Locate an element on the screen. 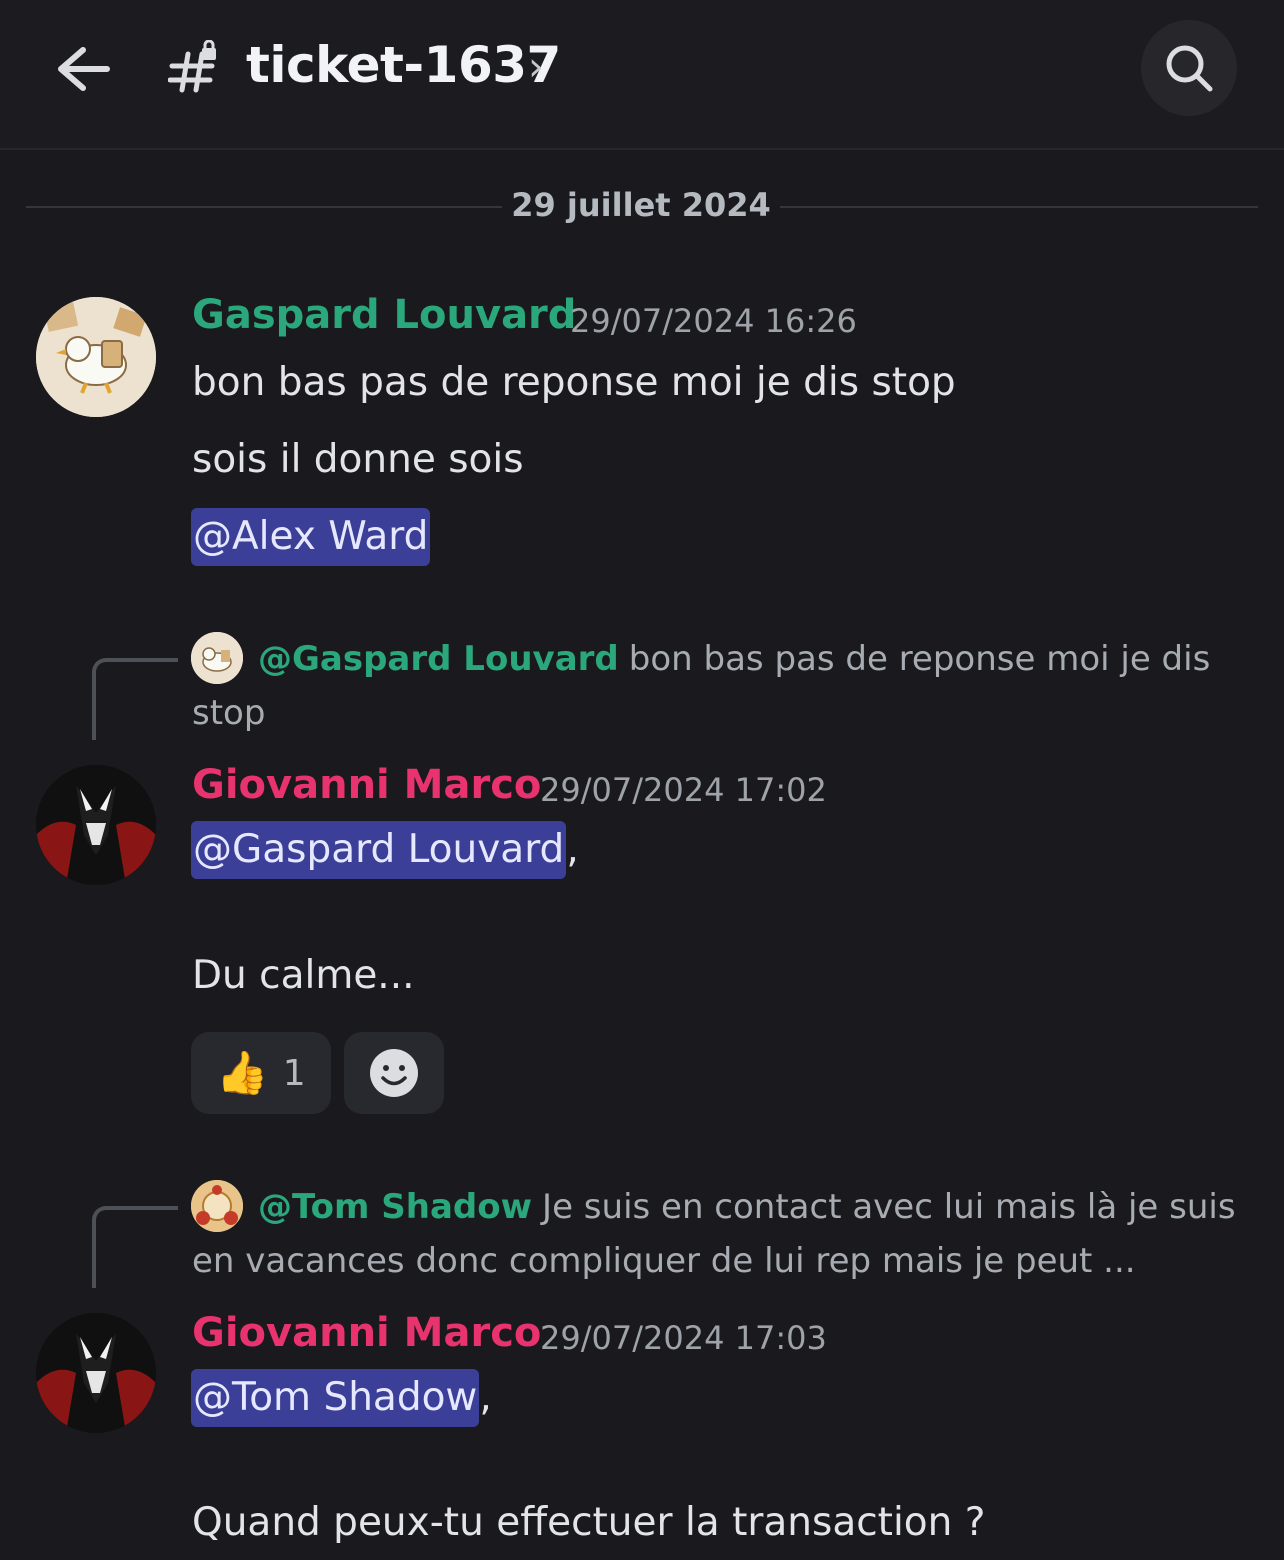  divider-line-left is located at coordinates (264, 207).